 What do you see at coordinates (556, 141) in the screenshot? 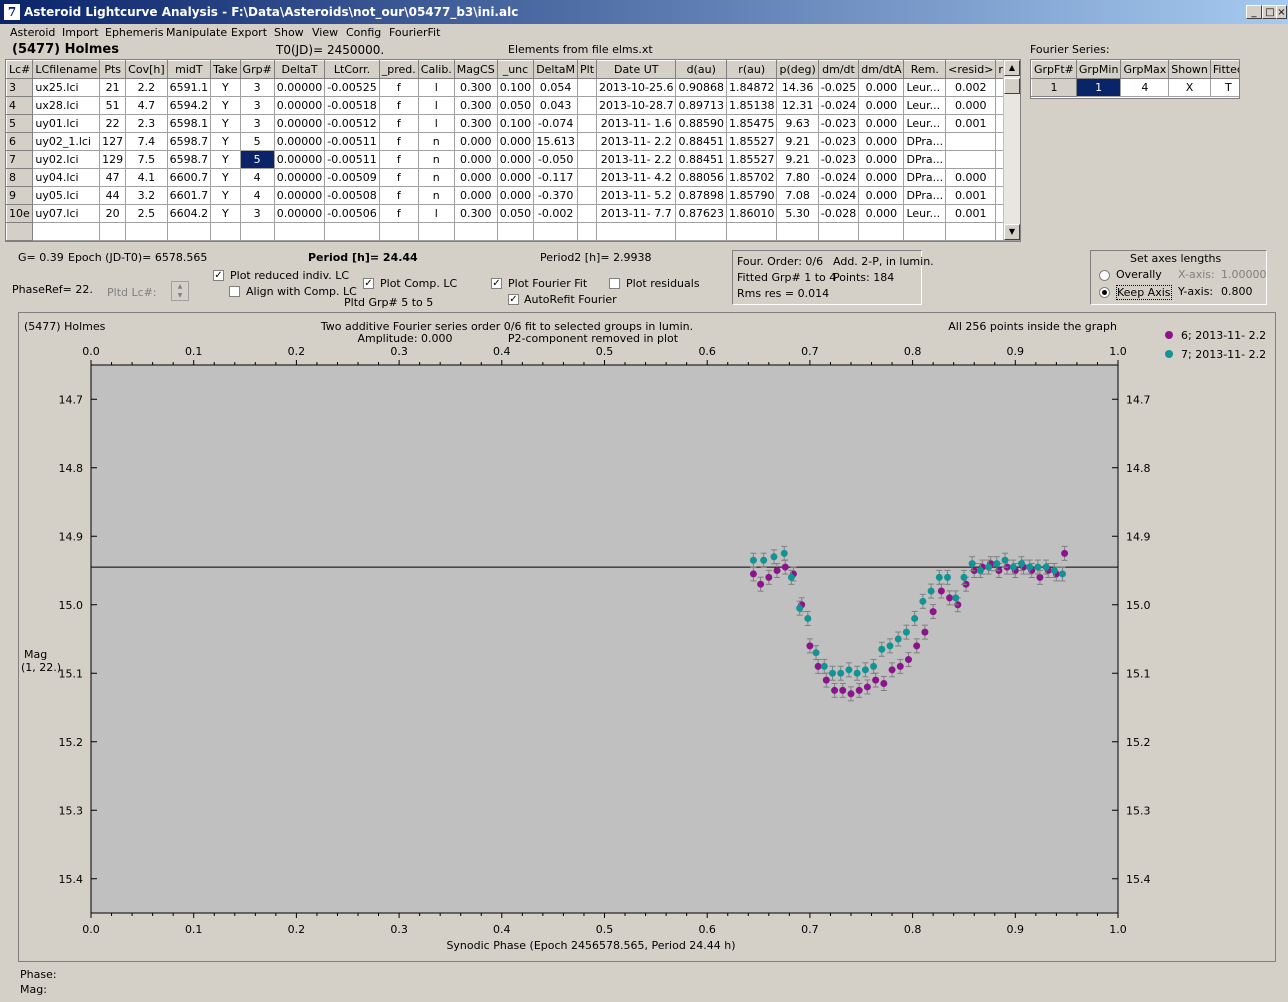
I see `lc-cell: 15.613` at bounding box center [556, 141].